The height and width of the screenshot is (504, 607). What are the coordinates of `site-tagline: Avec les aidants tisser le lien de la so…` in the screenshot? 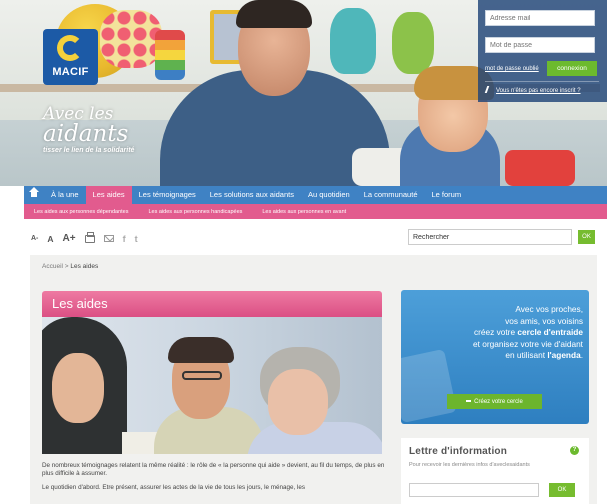 It's located at (89, 130).